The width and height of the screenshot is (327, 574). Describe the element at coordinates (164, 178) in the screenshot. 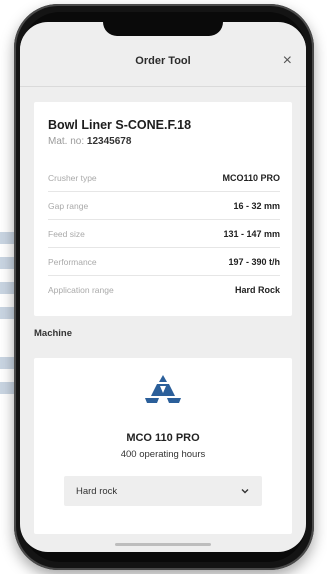

I see `spec-row-crusher-type: Crusher type MCO110 PRO` at that location.